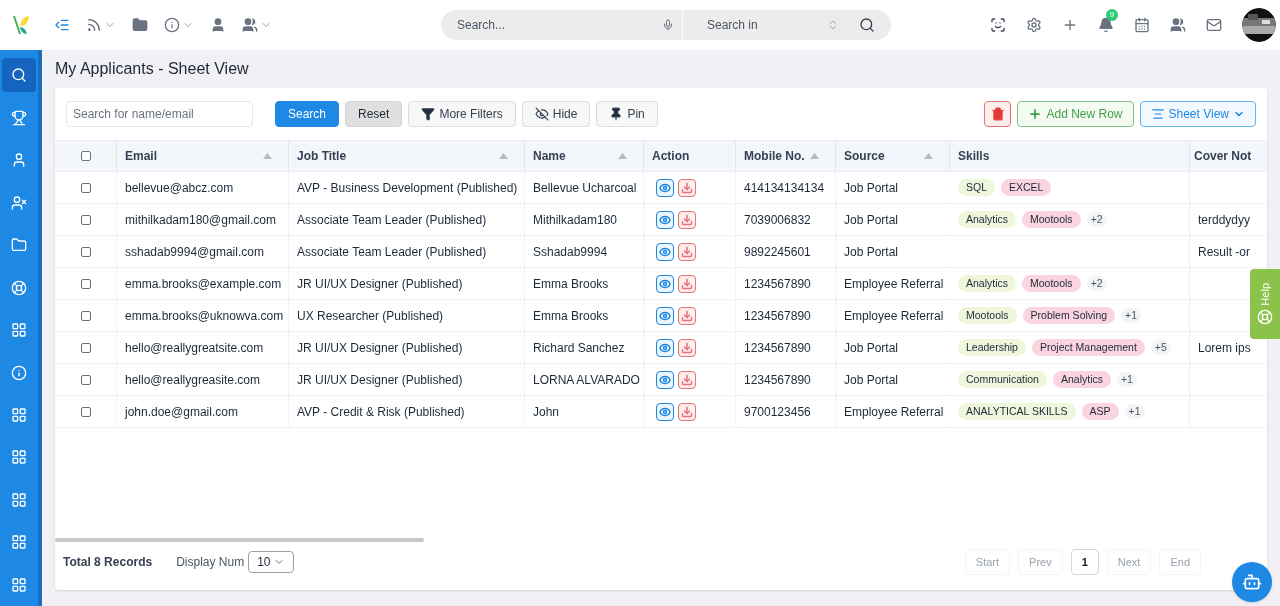 Image resolution: width=1280 pixels, height=606 pixels. I want to click on hide-button: Hide, so click(556, 114).